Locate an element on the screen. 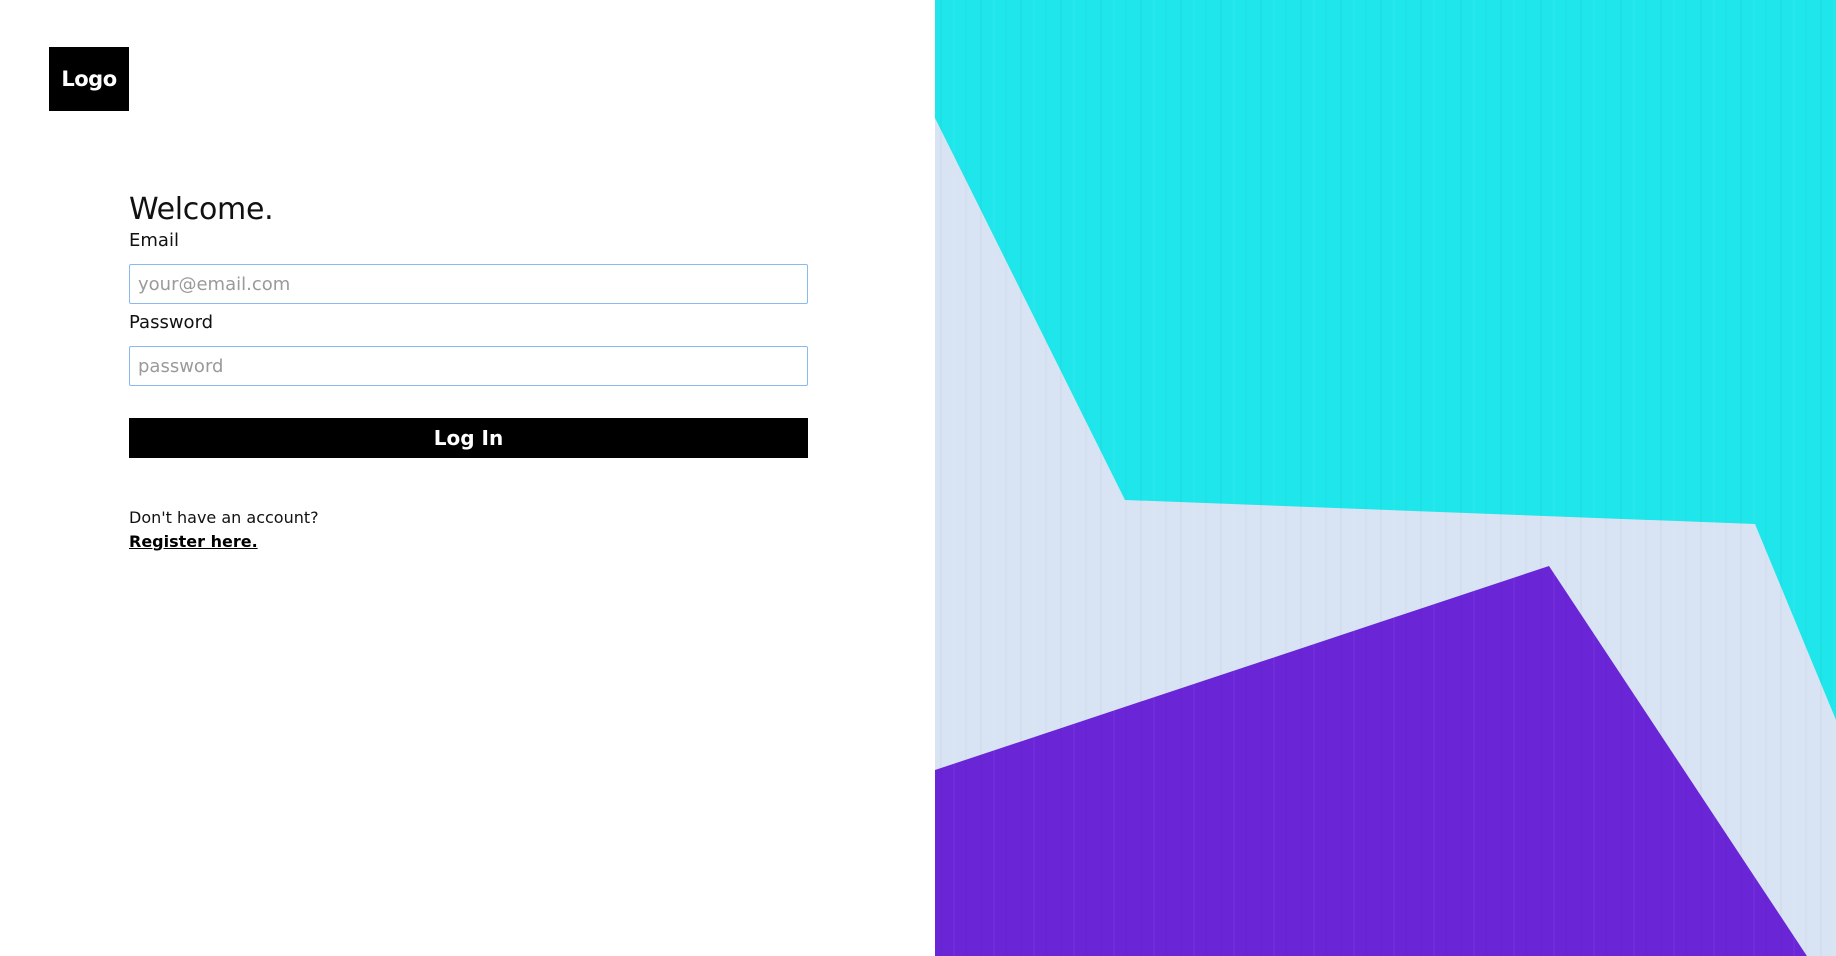 The height and width of the screenshot is (956, 1836). password-label: Password is located at coordinates (171, 322).